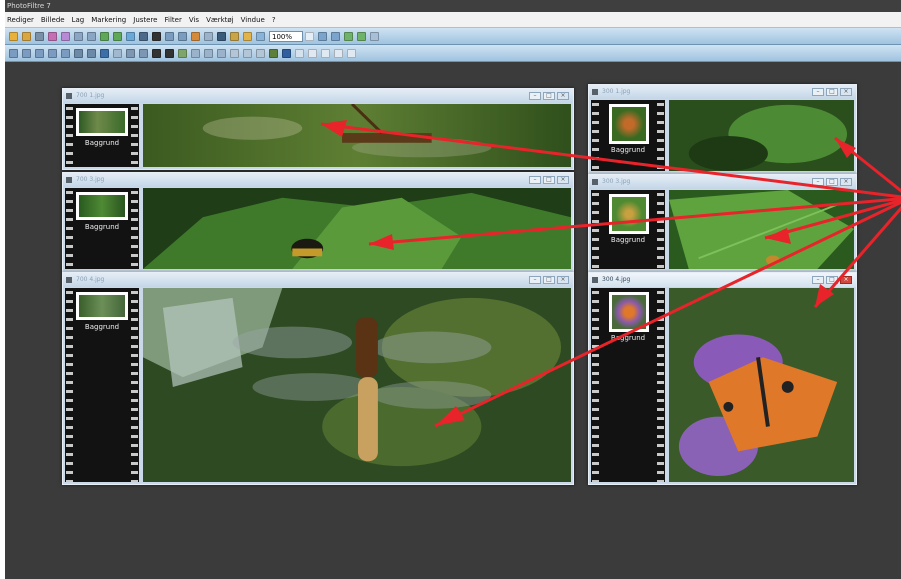 This screenshot has width=901, height=579. Describe the element at coordinates (117, 36) in the screenshot. I see `paste-icon` at that location.